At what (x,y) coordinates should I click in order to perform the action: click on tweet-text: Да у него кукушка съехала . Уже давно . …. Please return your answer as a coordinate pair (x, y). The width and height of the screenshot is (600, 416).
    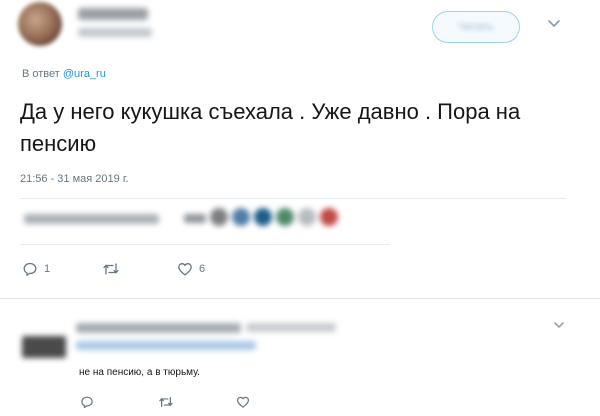
    Looking at the image, I should click on (270, 127).